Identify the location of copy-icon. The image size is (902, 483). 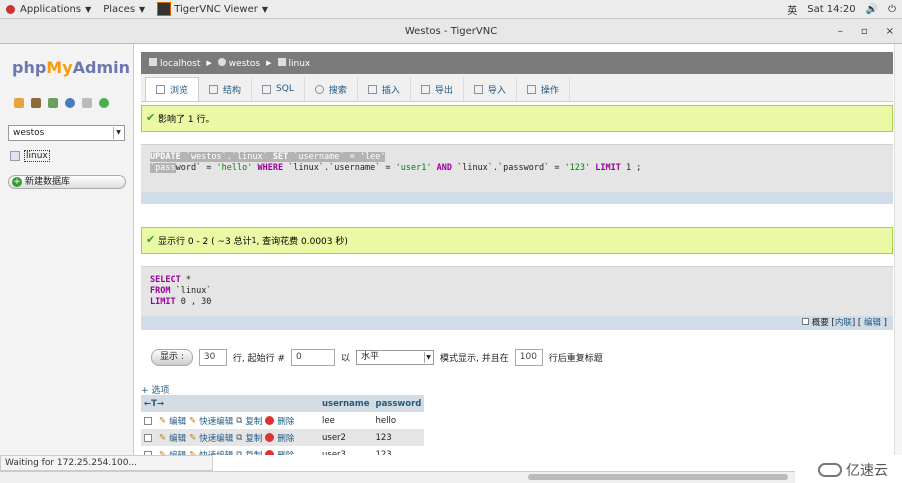
(87, 103).